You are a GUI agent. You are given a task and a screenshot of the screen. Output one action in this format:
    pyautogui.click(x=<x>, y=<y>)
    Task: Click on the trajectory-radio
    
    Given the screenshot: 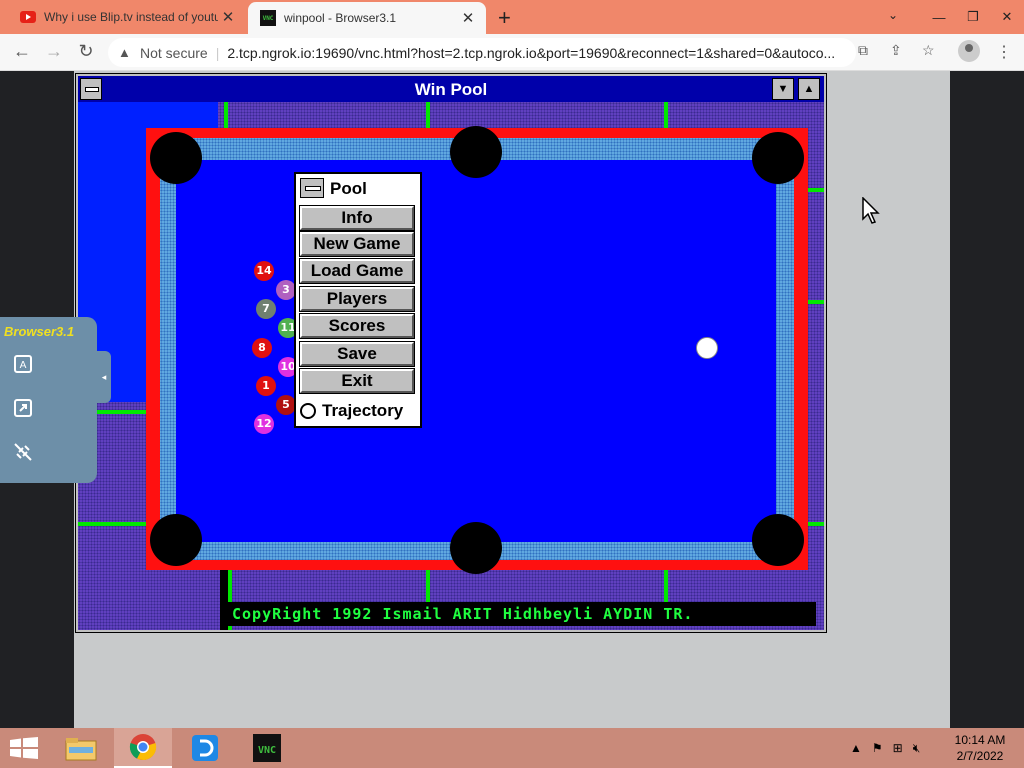 What is the action you would take?
    pyautogui.click(x=308, y=411)
    